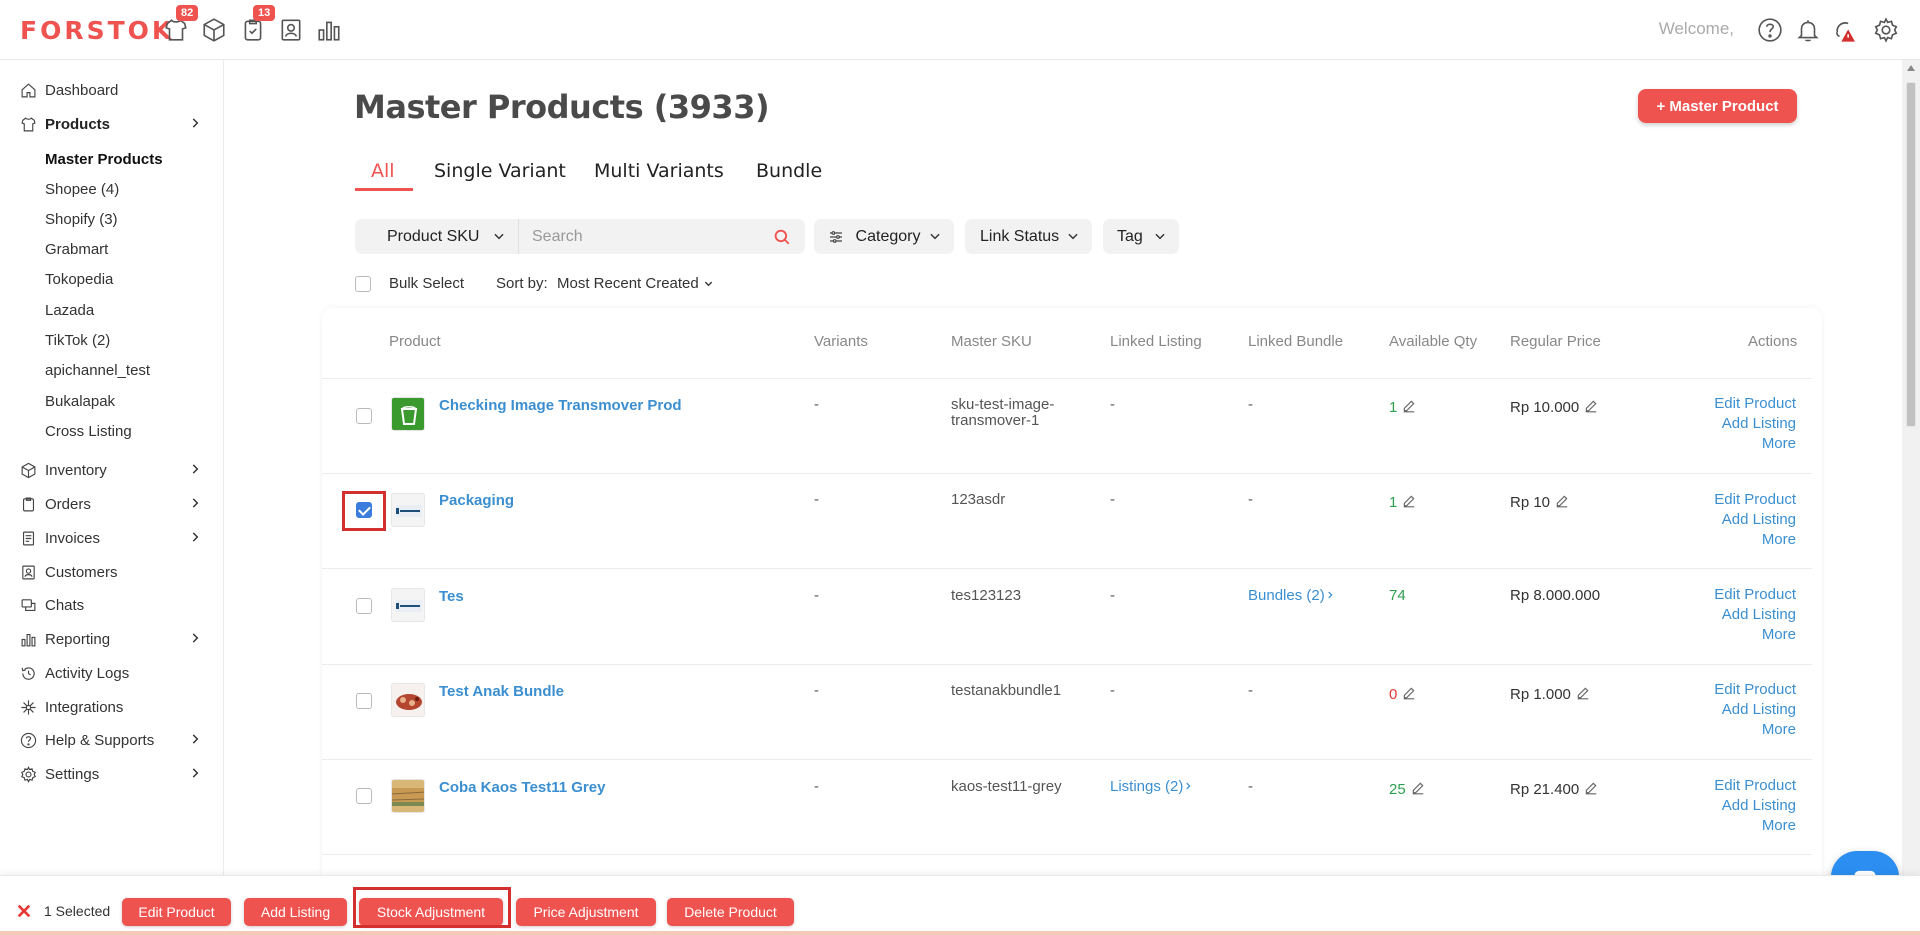  What do you see at coordinates (659, 171) in the screenshot?
I see `tab-multi-variants: Multi Variants` at bounding box center [659, 171].